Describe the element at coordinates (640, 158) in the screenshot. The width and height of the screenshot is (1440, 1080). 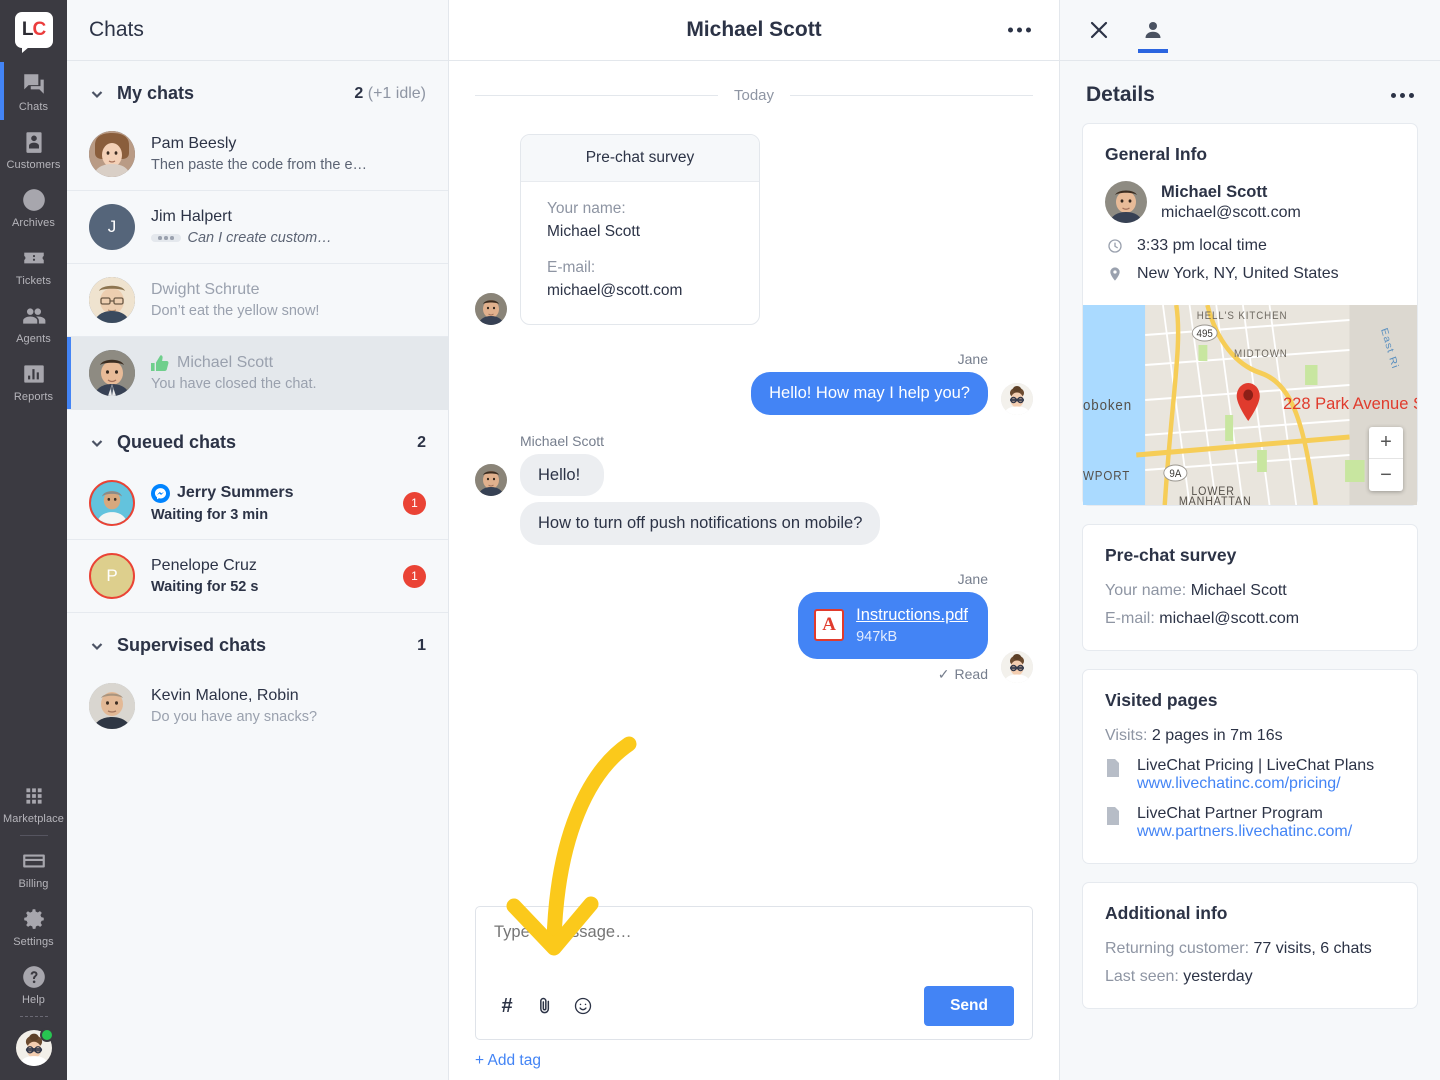
I see `prechat-survey-card-header: Pre-chat survey` at that location.